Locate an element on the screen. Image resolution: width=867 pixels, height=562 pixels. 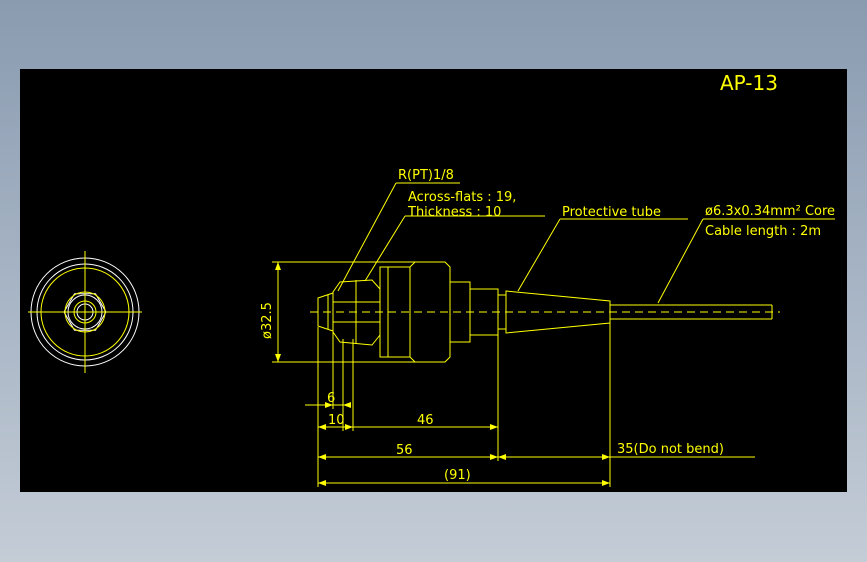
dim-35: 35(Do not bend) is located at coordinates (670, 449).